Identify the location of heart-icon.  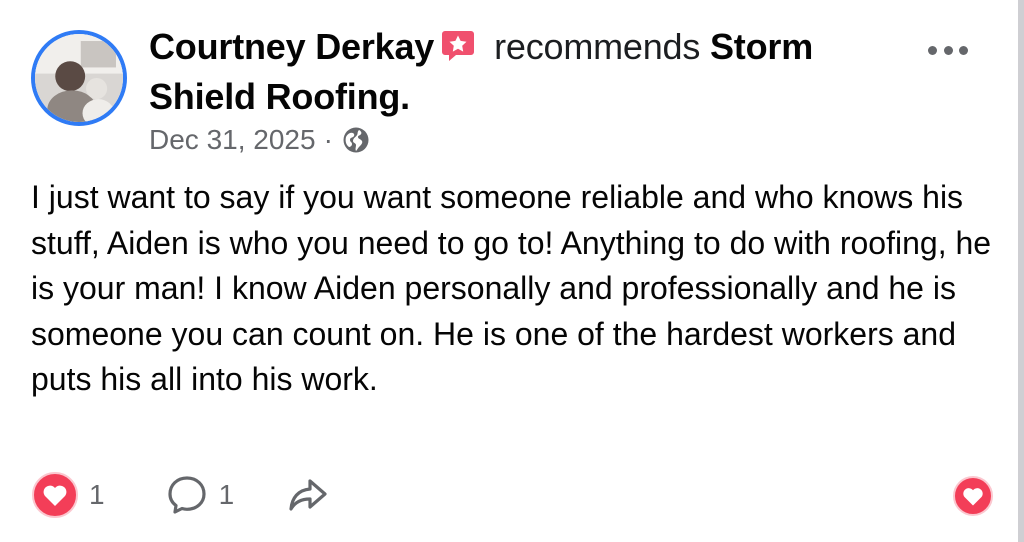
(973, 496).